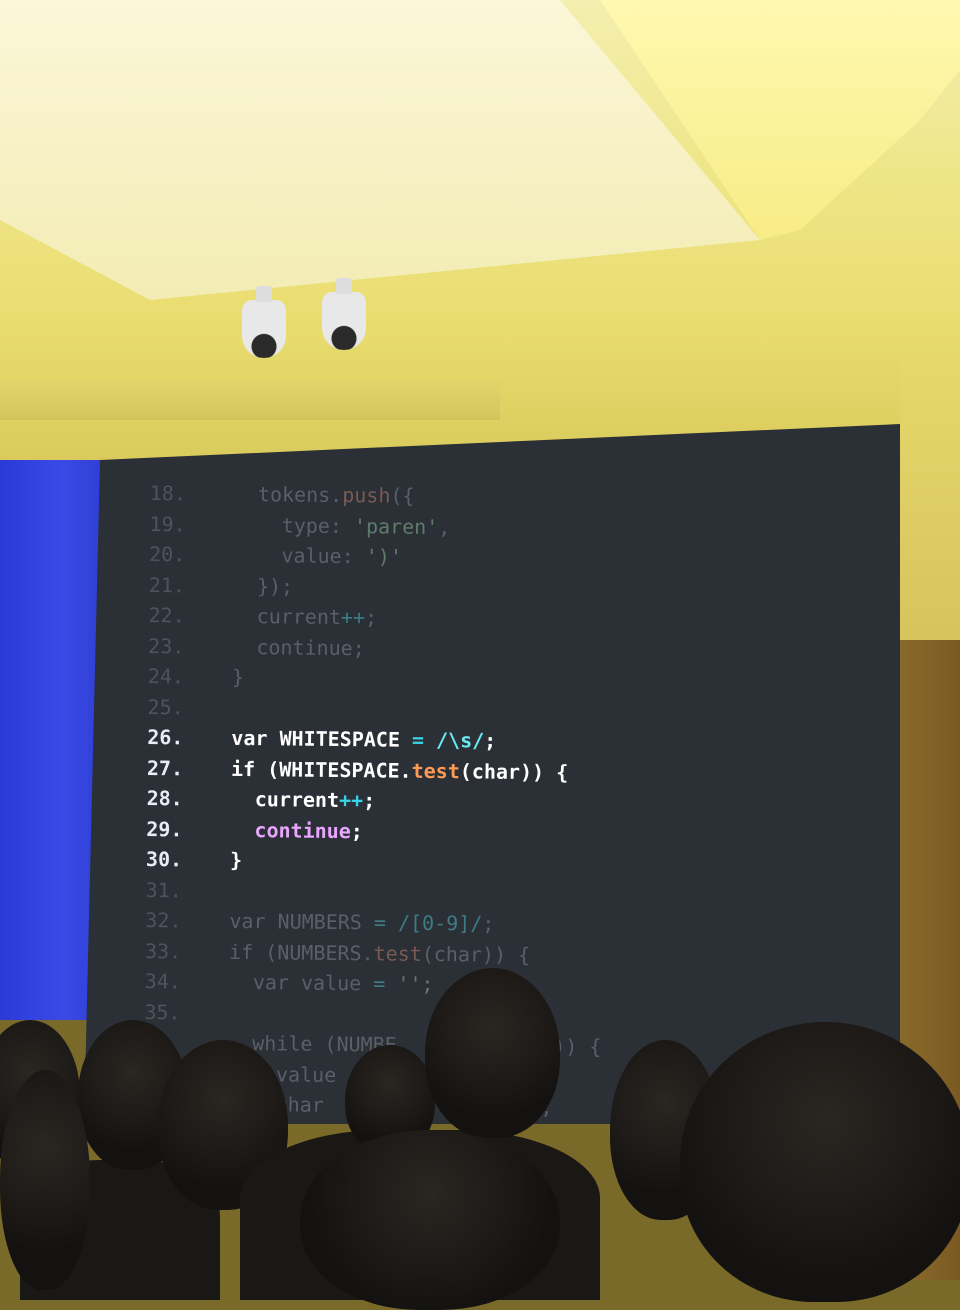 This screenshot has height=1310, width=960. Describe the element at coordinates (344, 314) in the screenshot. I see `spotlight-right` at that location.